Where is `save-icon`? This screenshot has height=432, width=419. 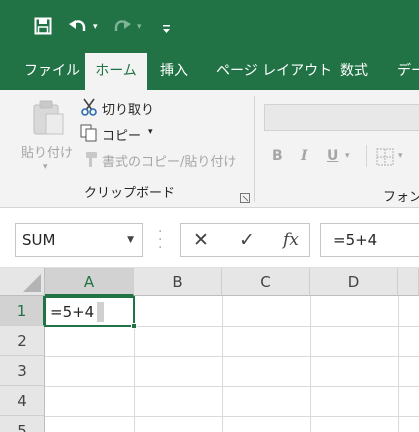
save-icon is located at coordinates (43, 28).